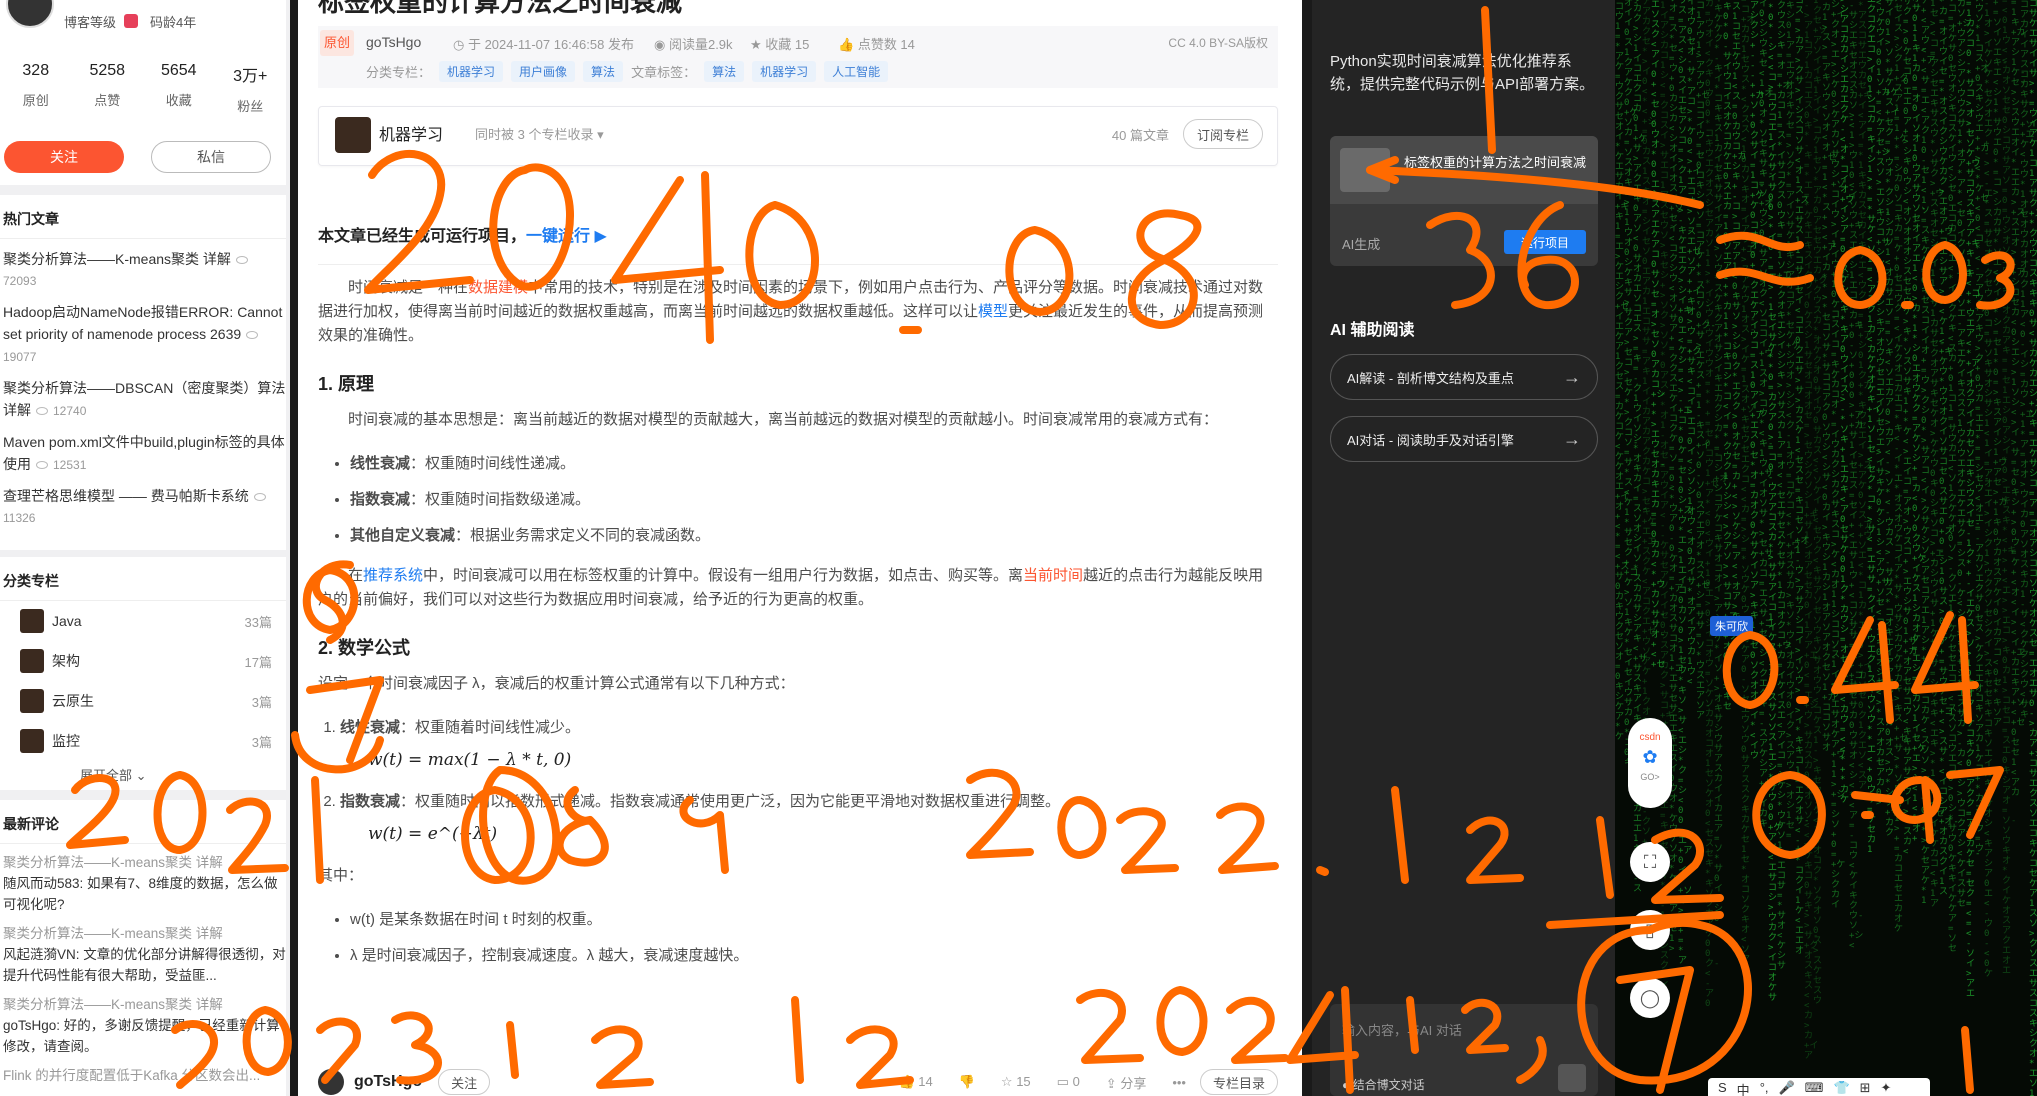  Describe the element at coordinates (784, 71) in the screenshot. I see `tag-chip: 机器学习` at that location.